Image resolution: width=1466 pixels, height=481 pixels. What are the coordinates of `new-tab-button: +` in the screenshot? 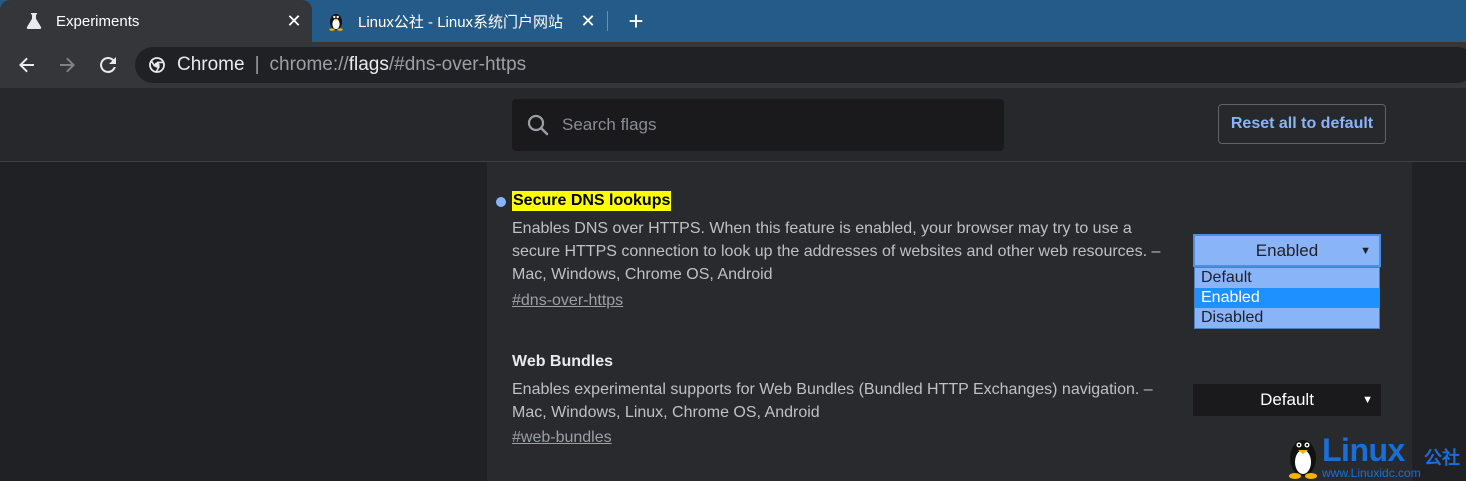 It's located at (636, 21).